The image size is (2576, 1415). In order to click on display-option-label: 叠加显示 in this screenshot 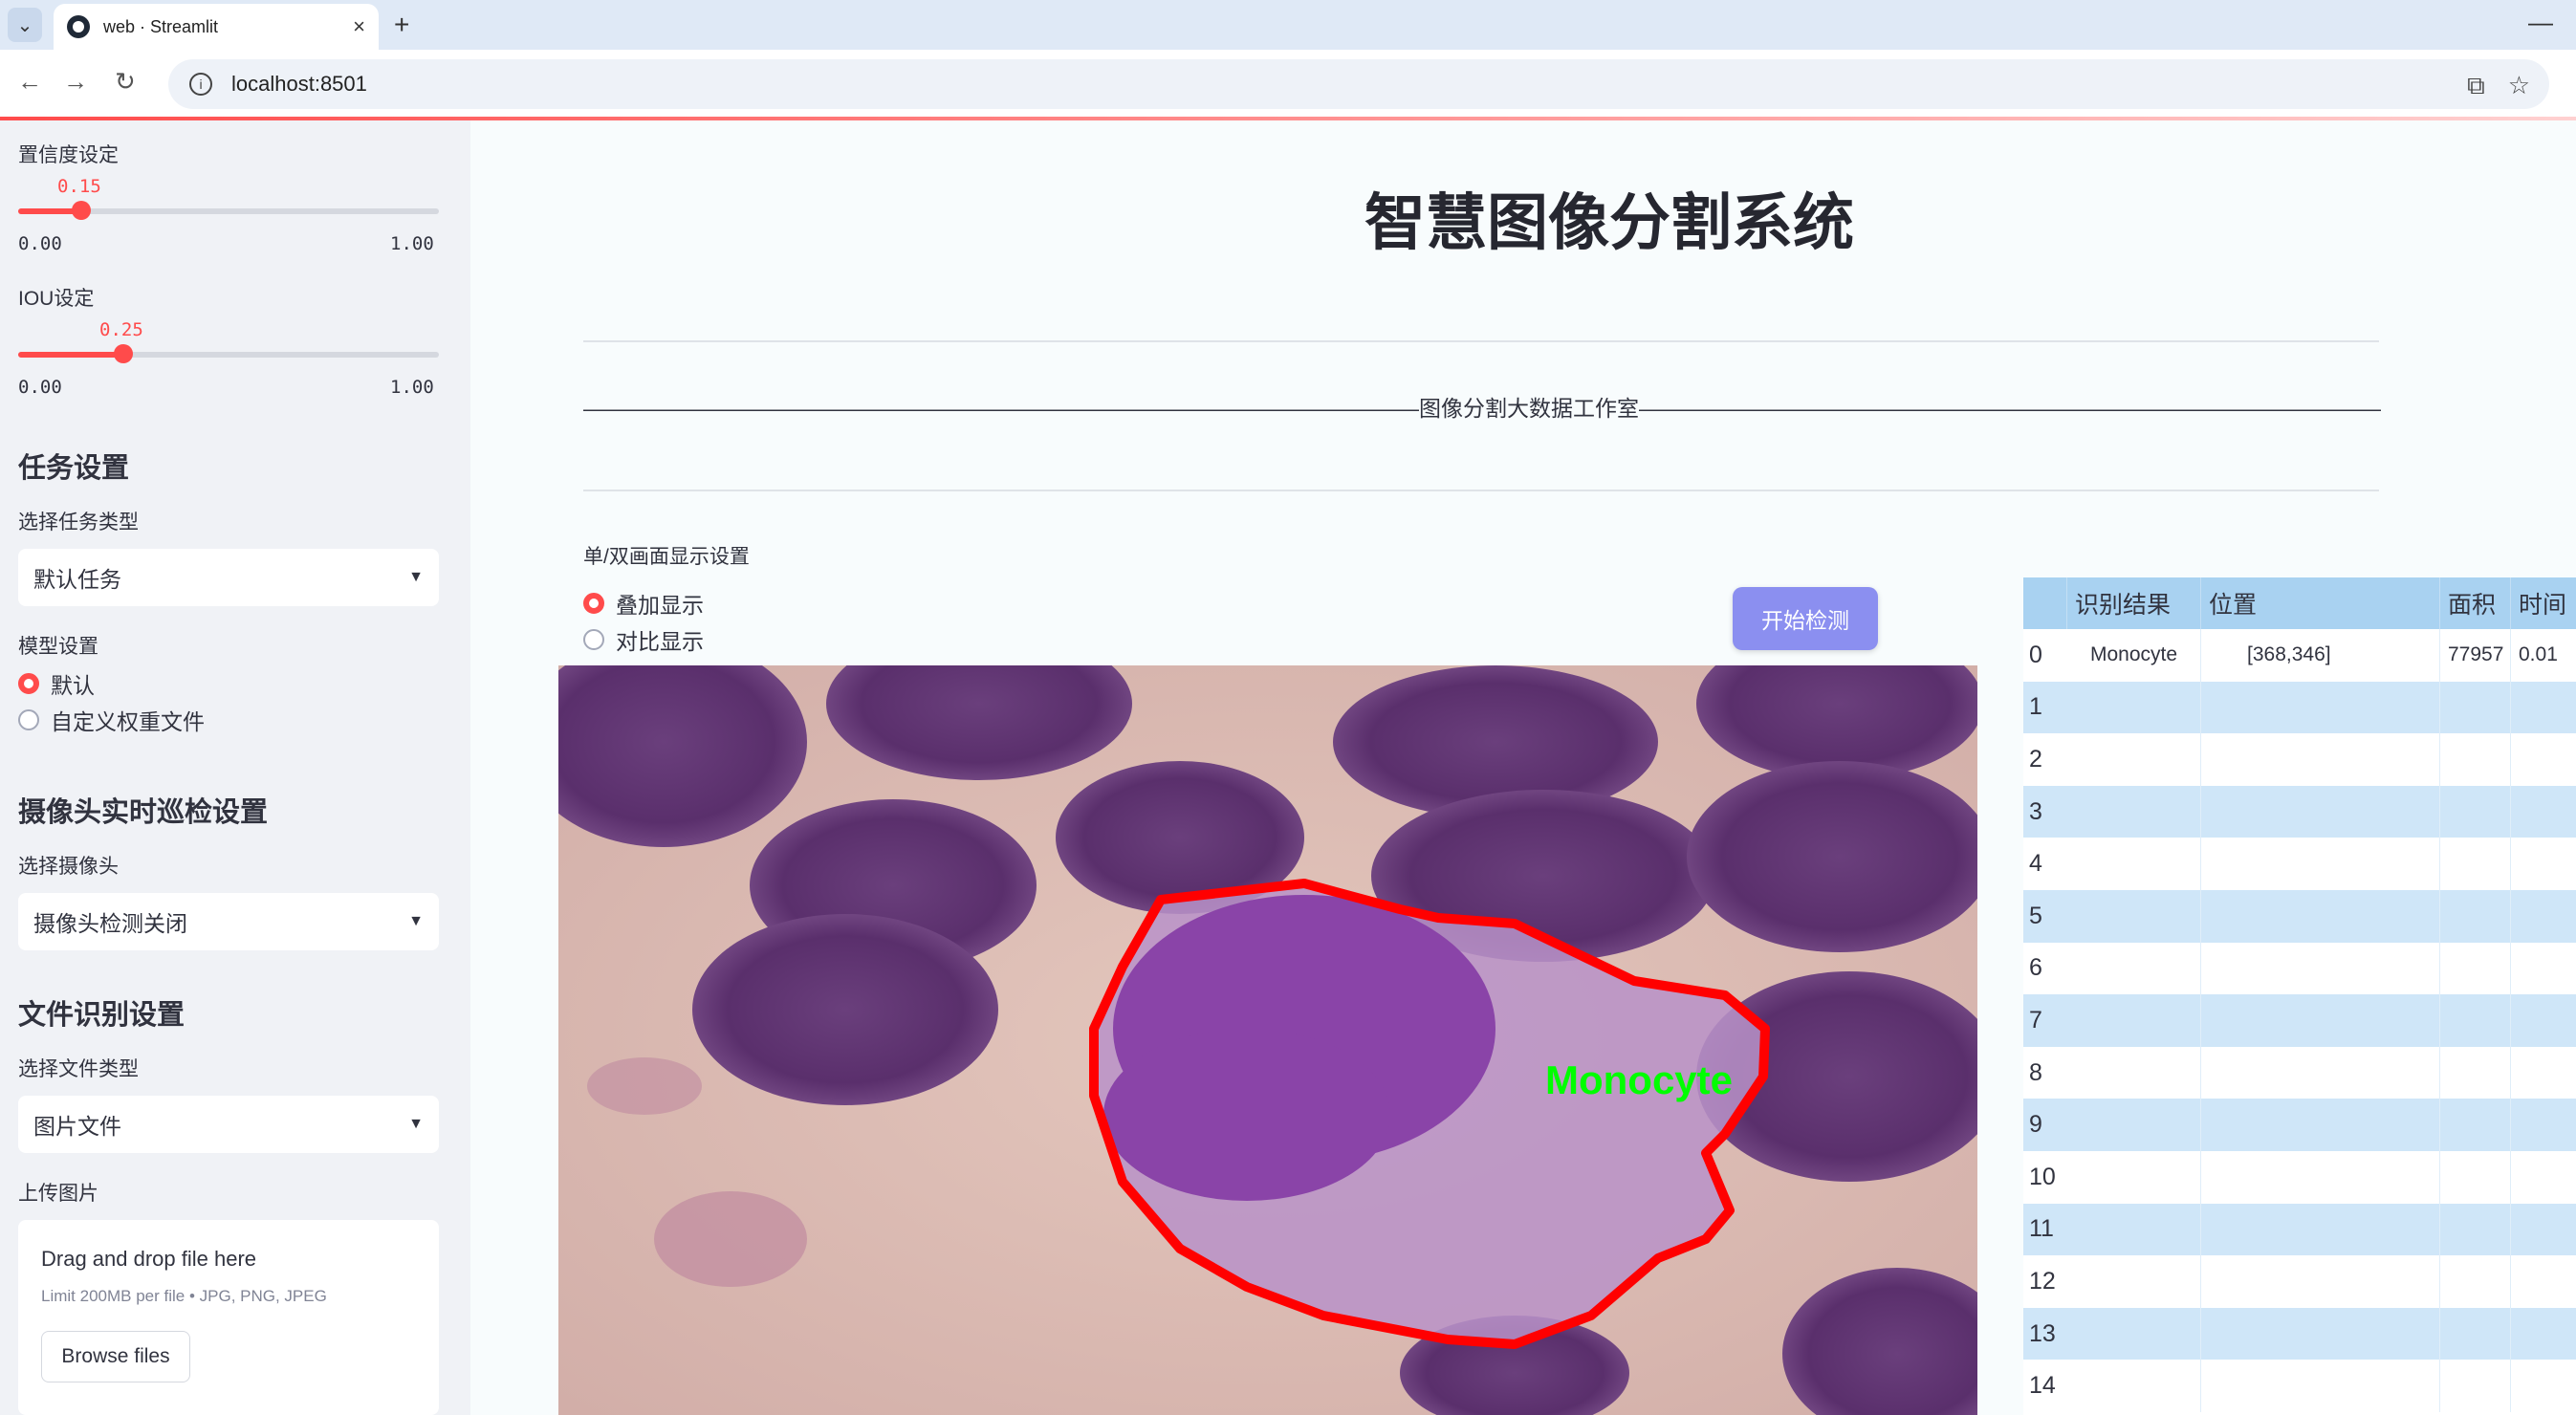, I will do `click(660, 605)`.